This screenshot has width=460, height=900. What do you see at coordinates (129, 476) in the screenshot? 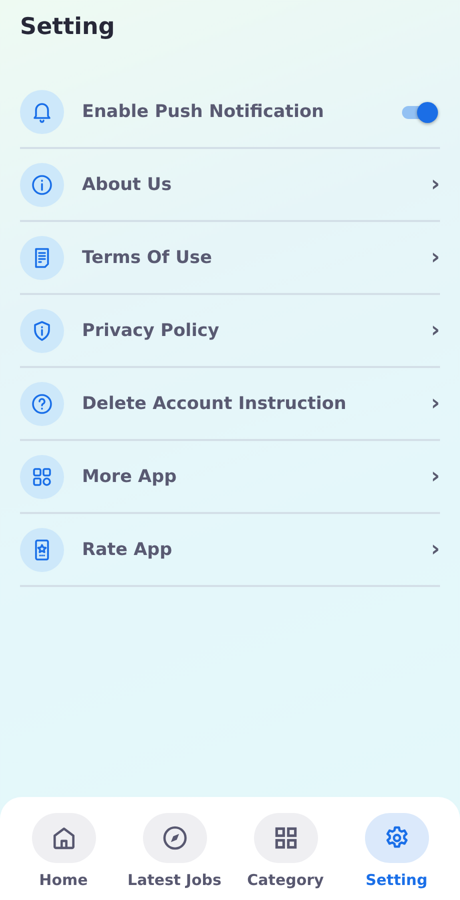
I see `menu-item-label: More App` at bounding box center [129, 476].